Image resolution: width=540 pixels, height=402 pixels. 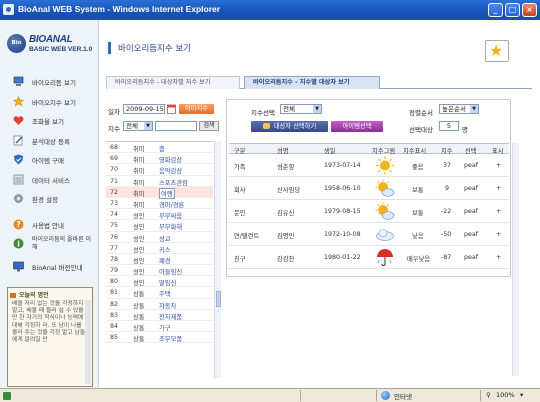 I want to click on list-cell-no: 82, so click(x=114, y=304).